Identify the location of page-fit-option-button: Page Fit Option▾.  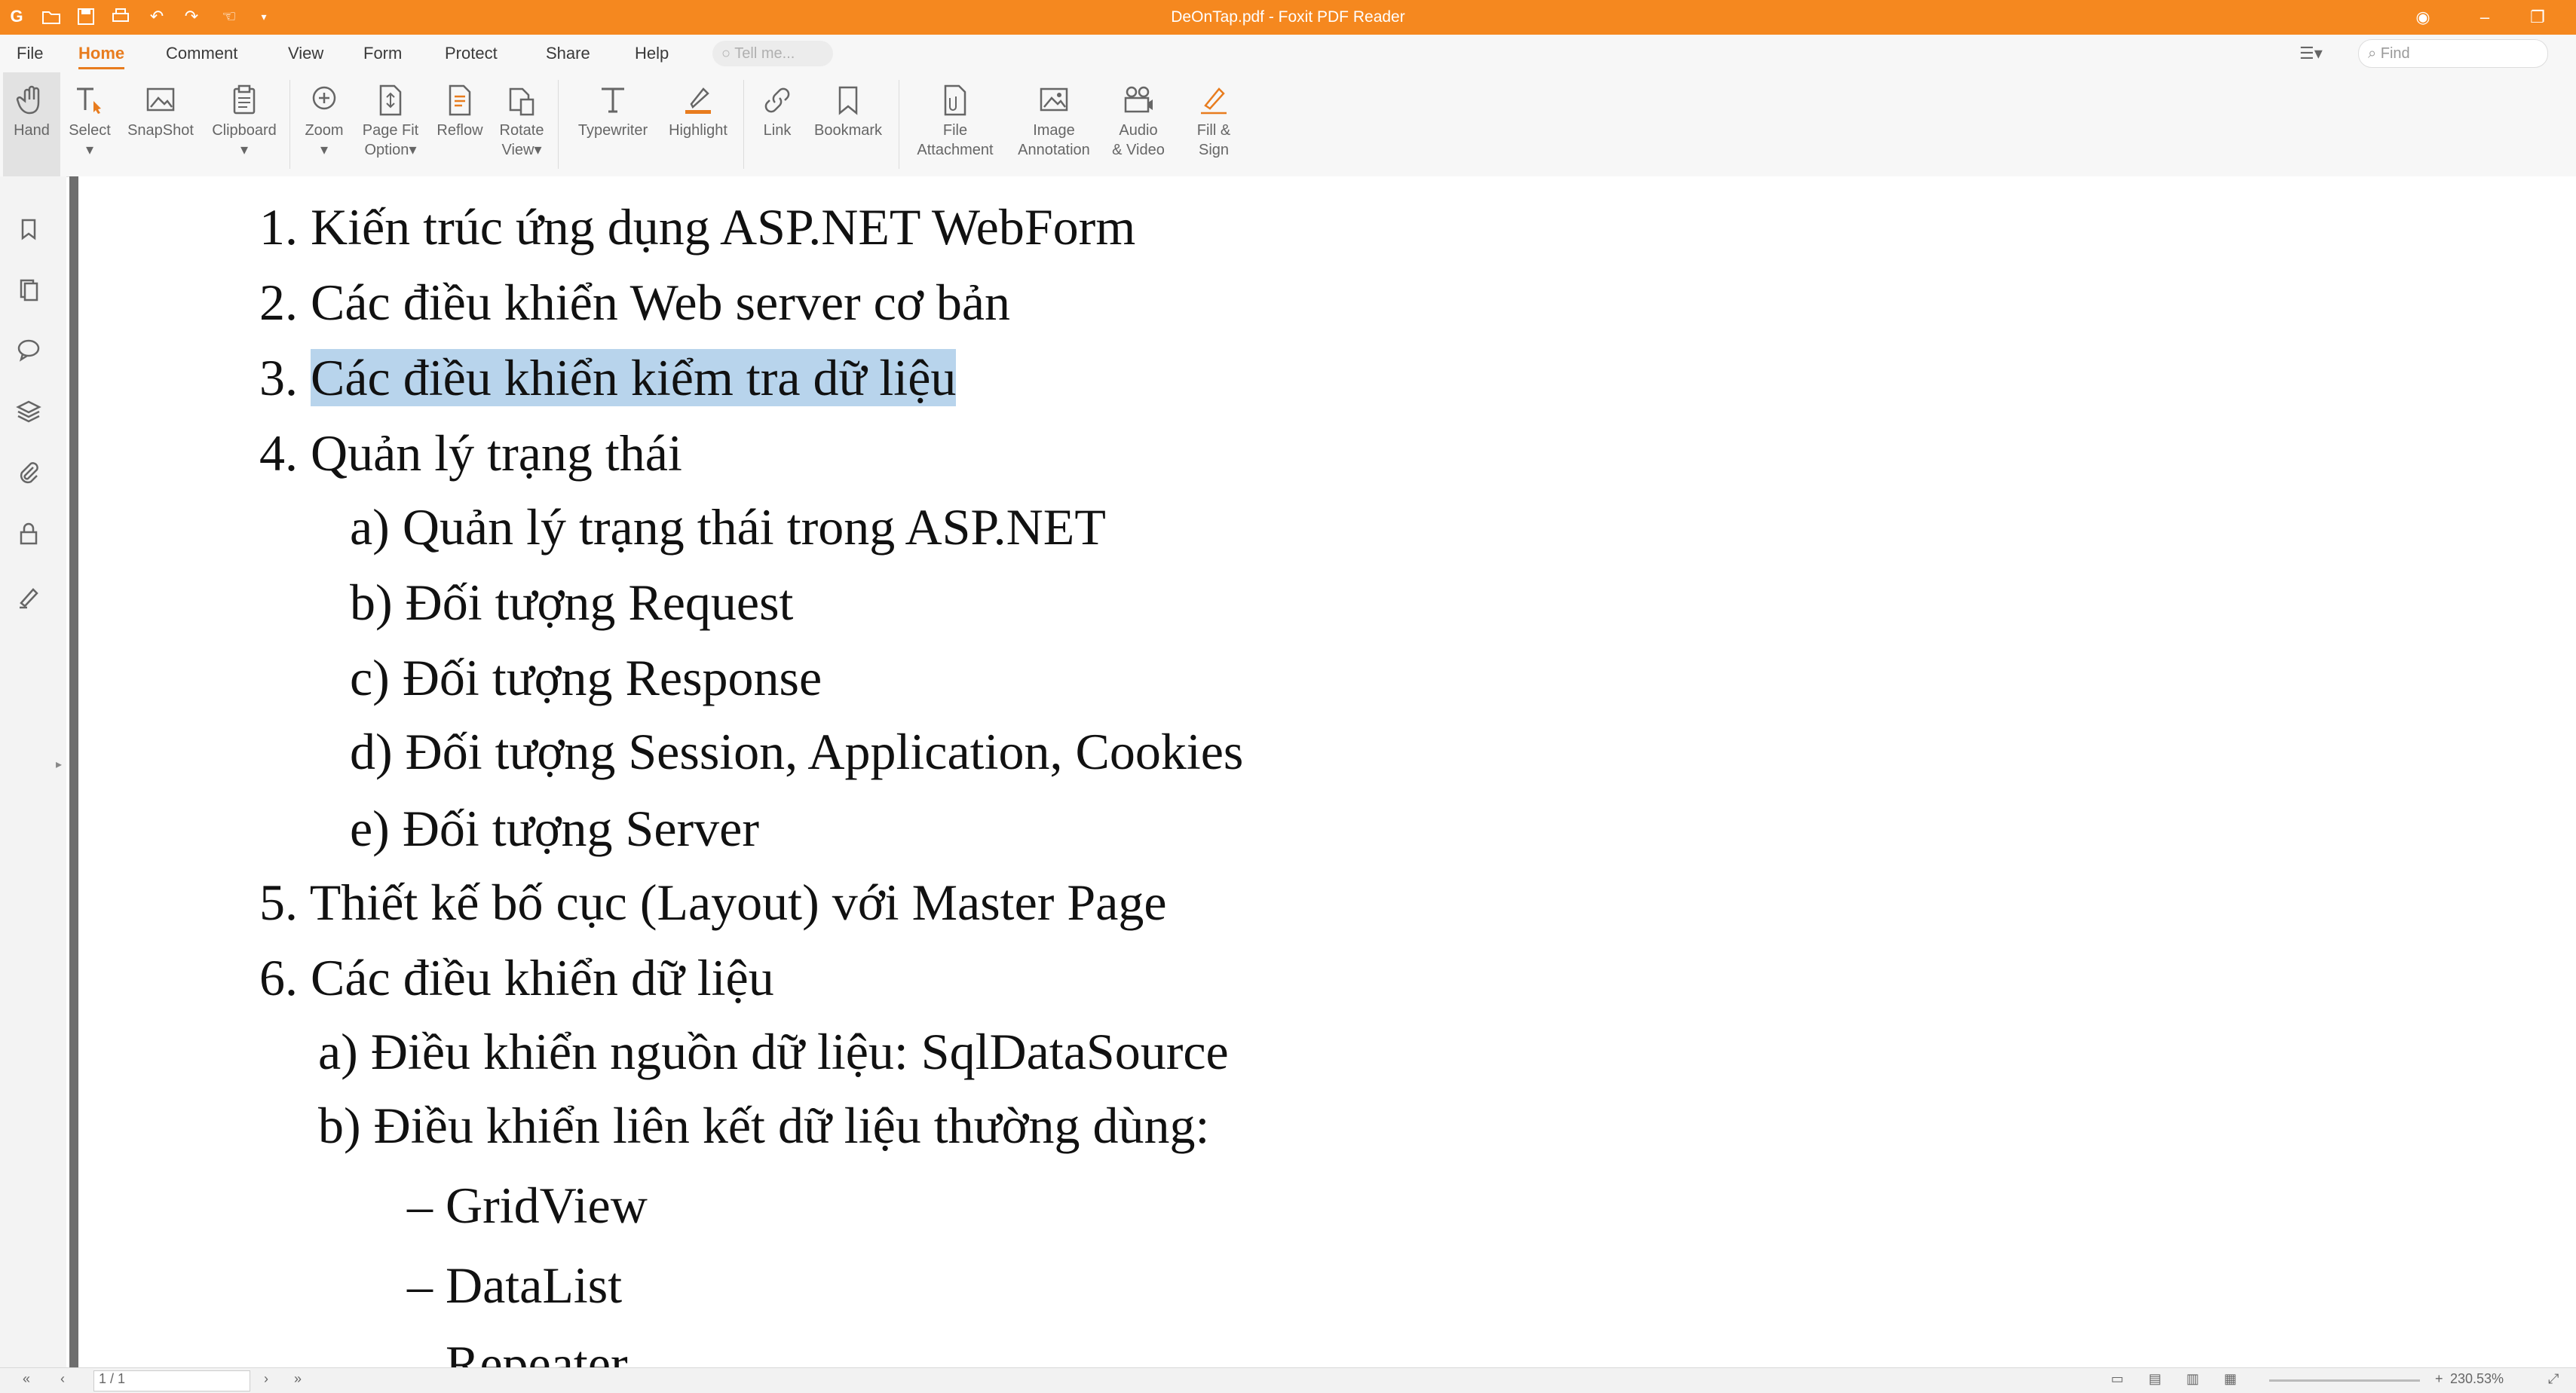
(390, 124).